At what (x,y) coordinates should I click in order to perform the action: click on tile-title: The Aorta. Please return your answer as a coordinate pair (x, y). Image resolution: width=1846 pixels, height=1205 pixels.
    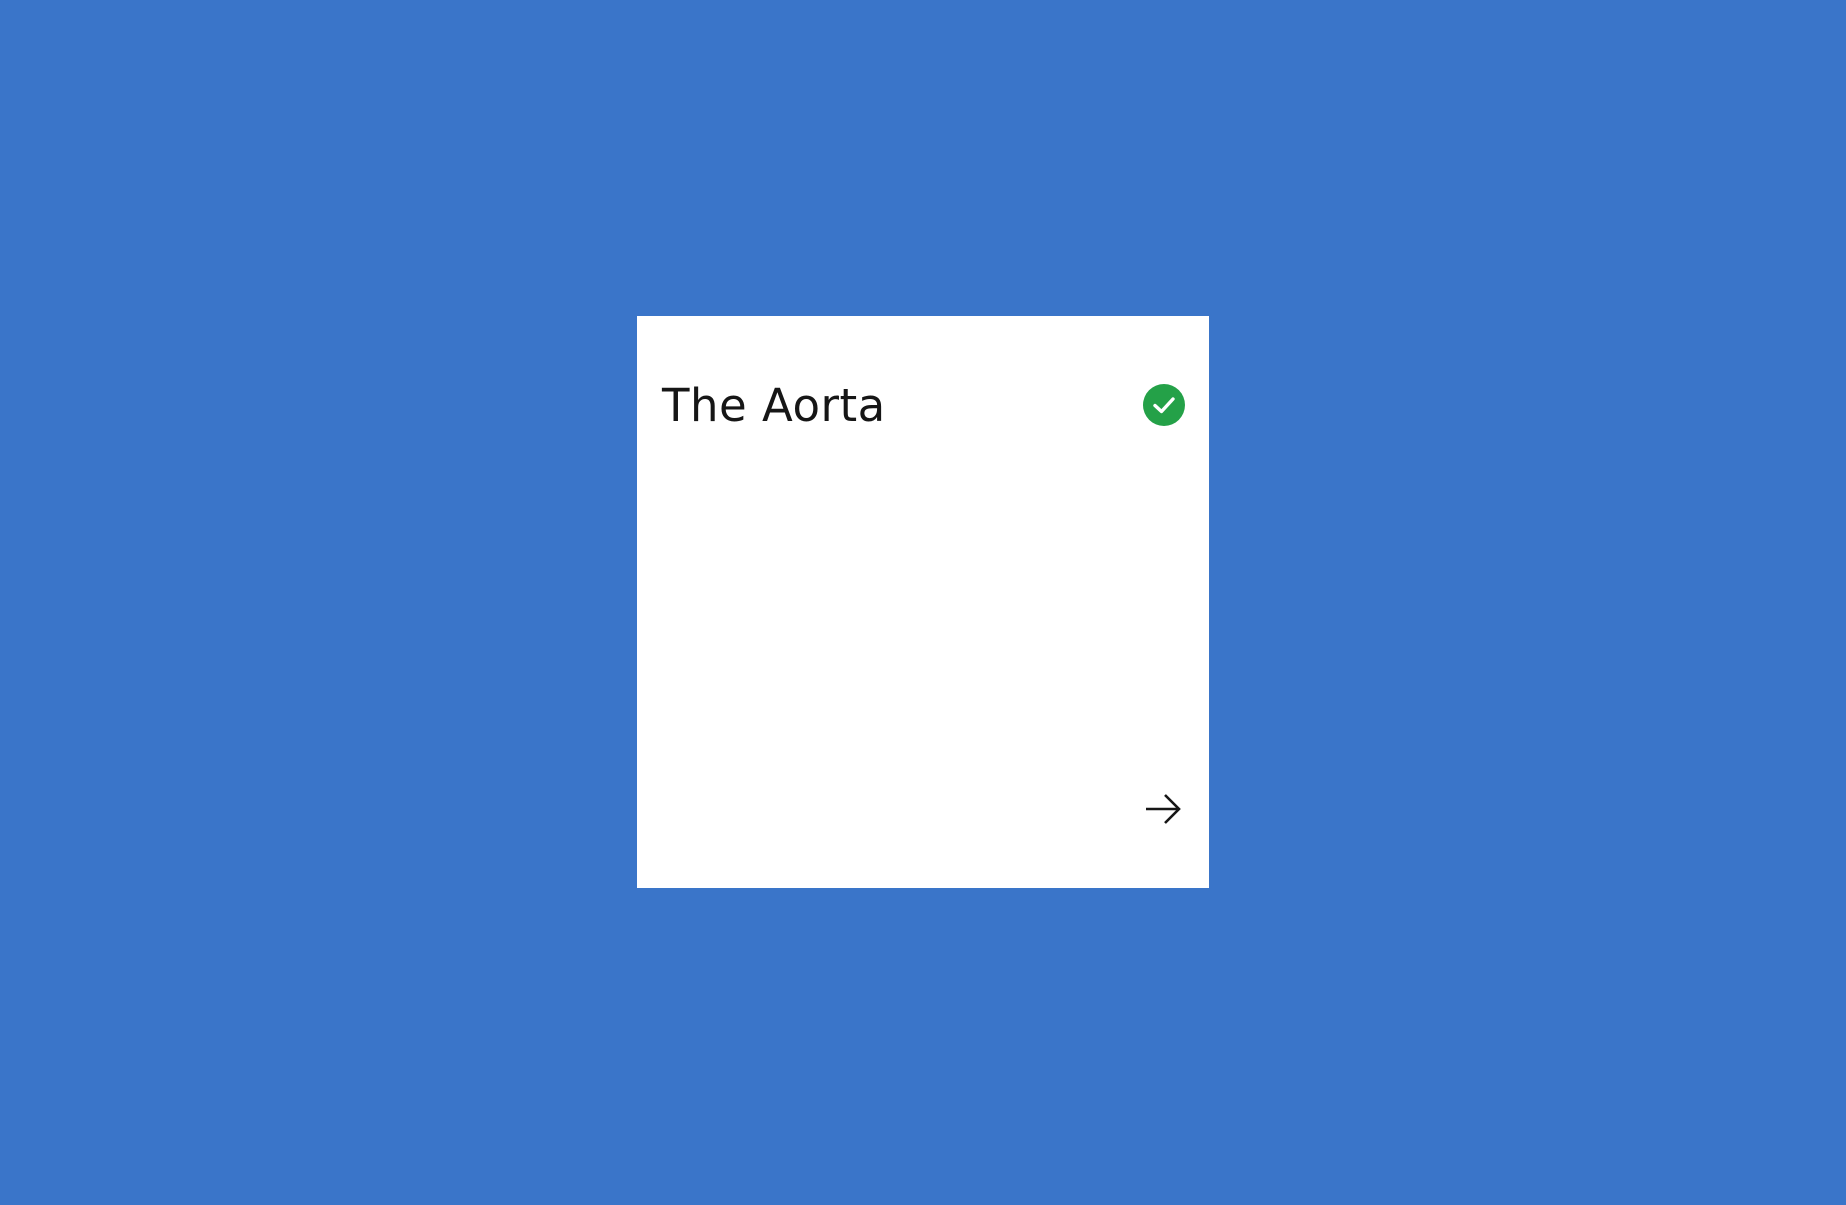
    Looking at the image, I should click on (774, 405).